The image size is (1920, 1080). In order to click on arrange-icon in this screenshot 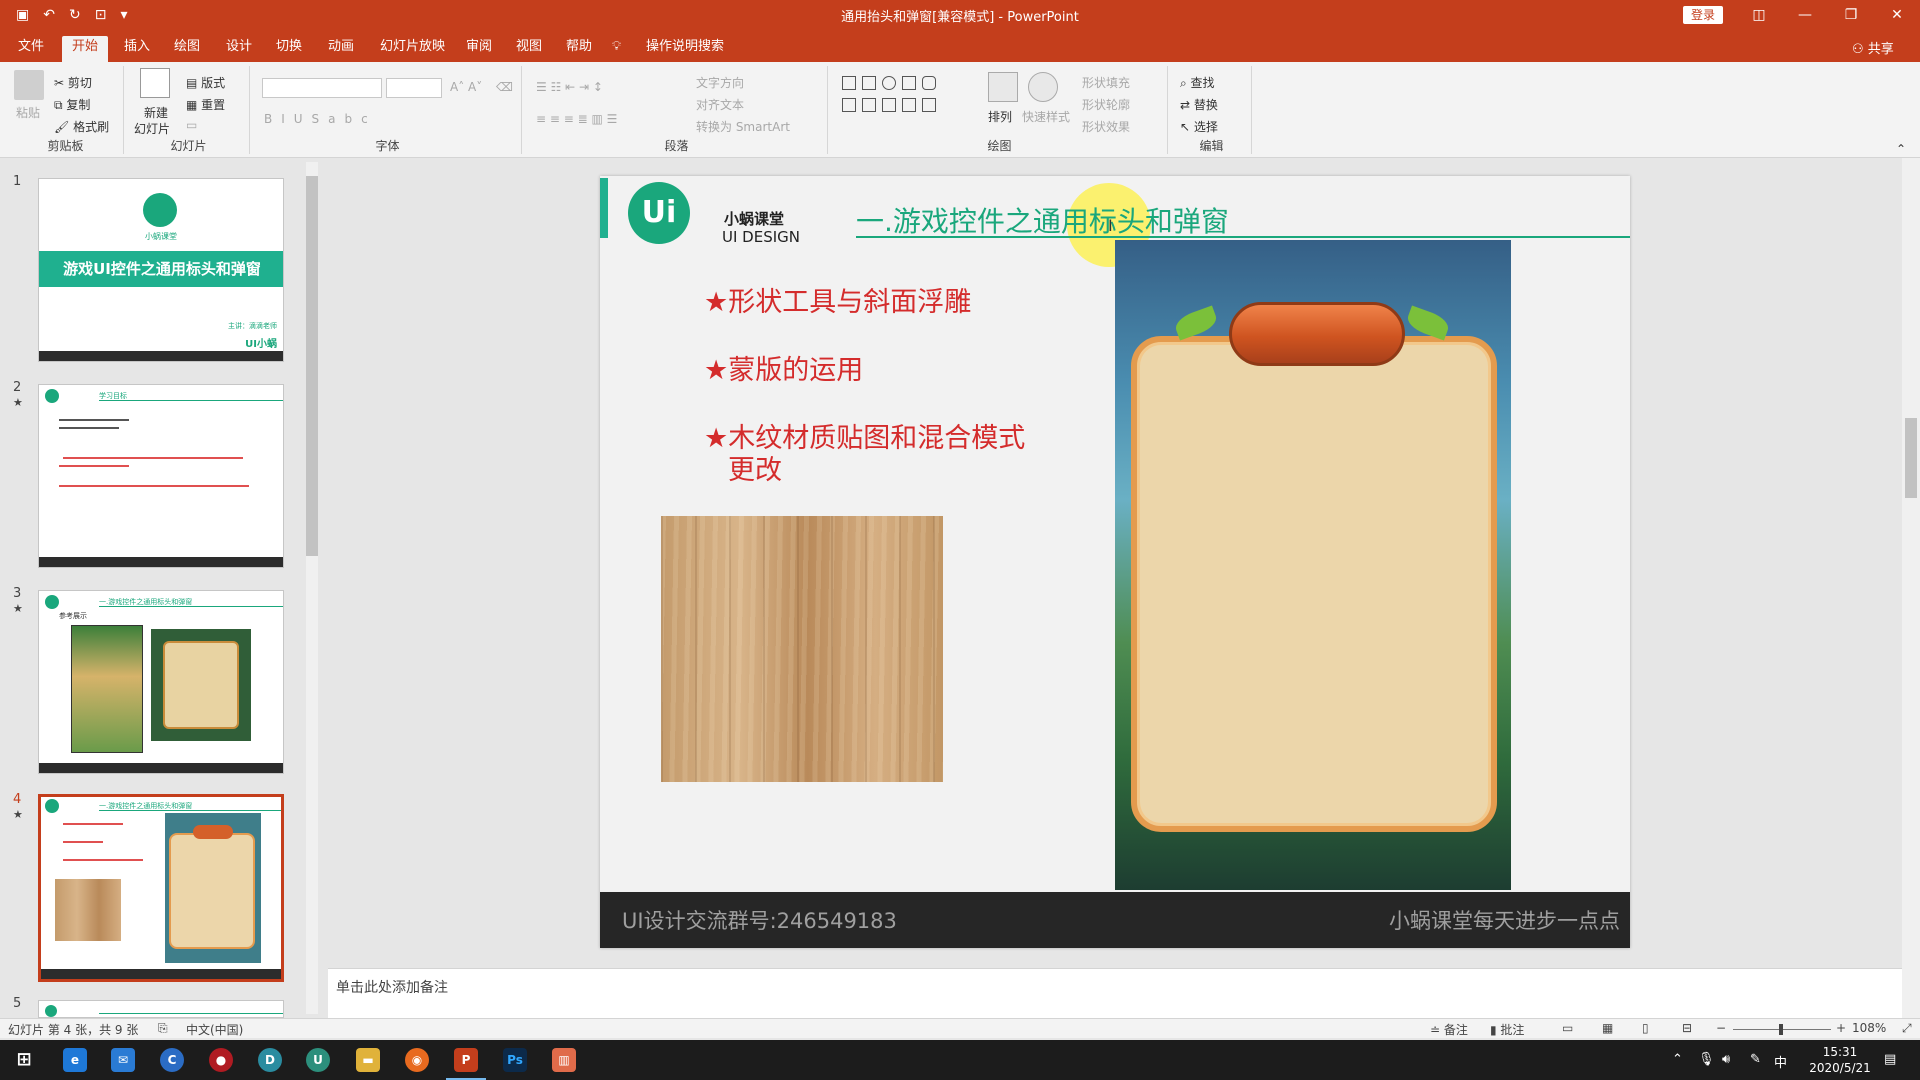, I will do `click(1003, 87)`.